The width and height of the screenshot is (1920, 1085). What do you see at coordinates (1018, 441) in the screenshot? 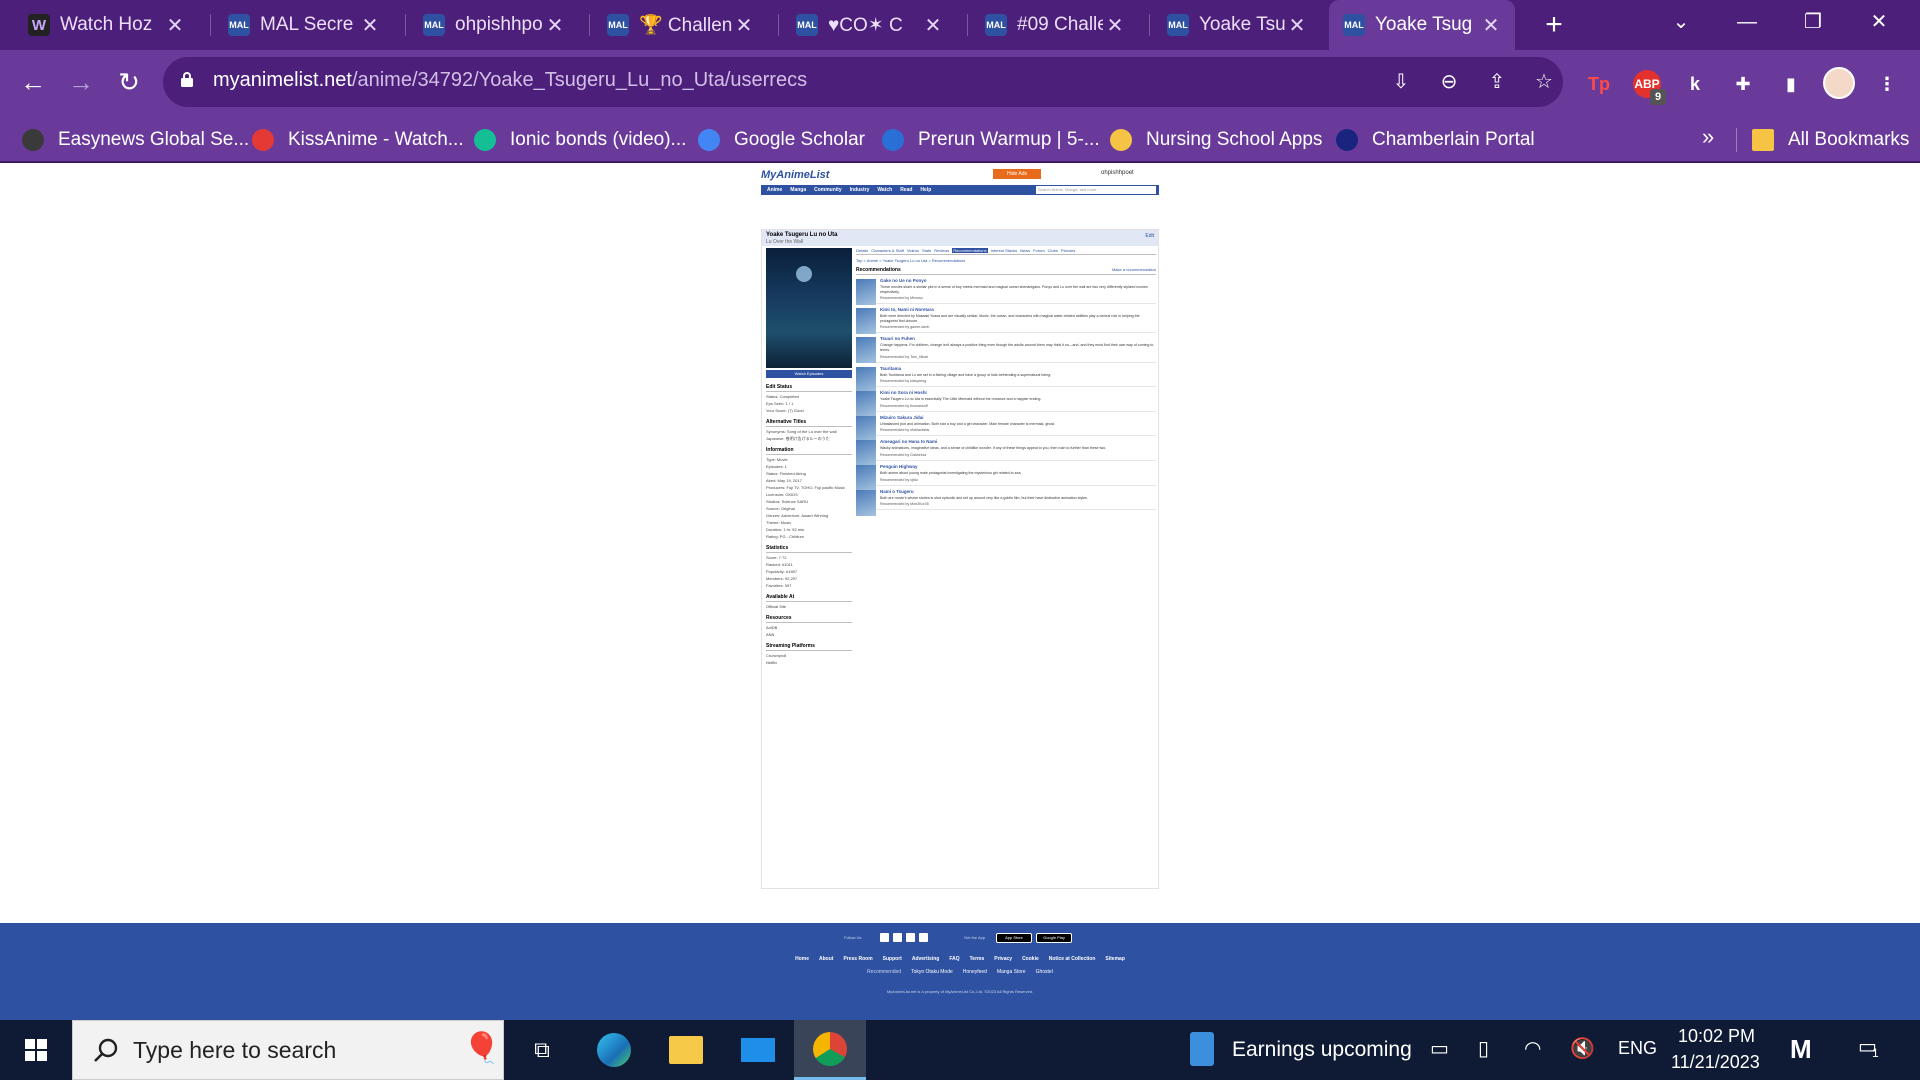
I see `recommendation-title: Ameagari no Hana to Nami` at bounding box center [1018, 441].